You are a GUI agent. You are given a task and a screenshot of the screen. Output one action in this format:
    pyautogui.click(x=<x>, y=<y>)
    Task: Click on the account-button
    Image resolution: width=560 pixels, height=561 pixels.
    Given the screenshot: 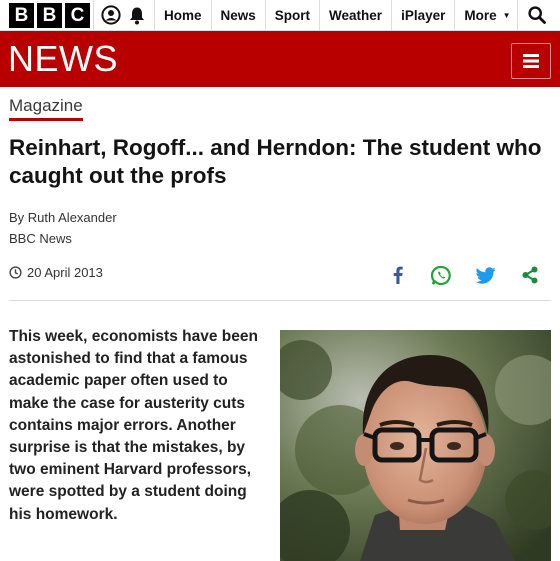 What is the action you would take?
    pyautogui.click(x=111, y=15)
    